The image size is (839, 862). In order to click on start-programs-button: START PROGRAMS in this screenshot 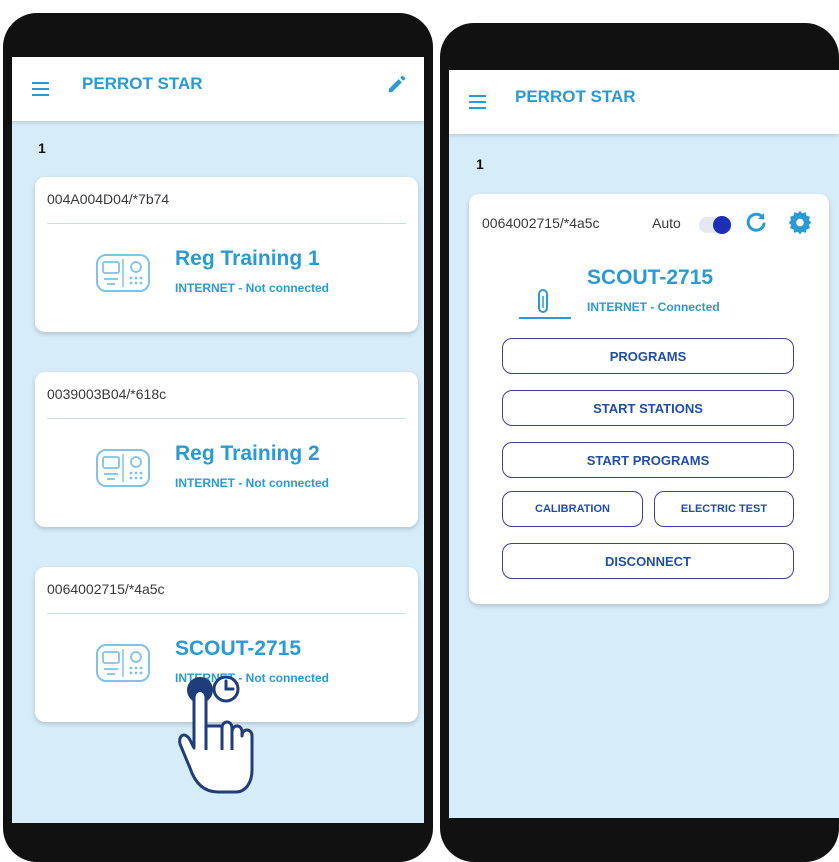, I will do `click(648, 460)`.